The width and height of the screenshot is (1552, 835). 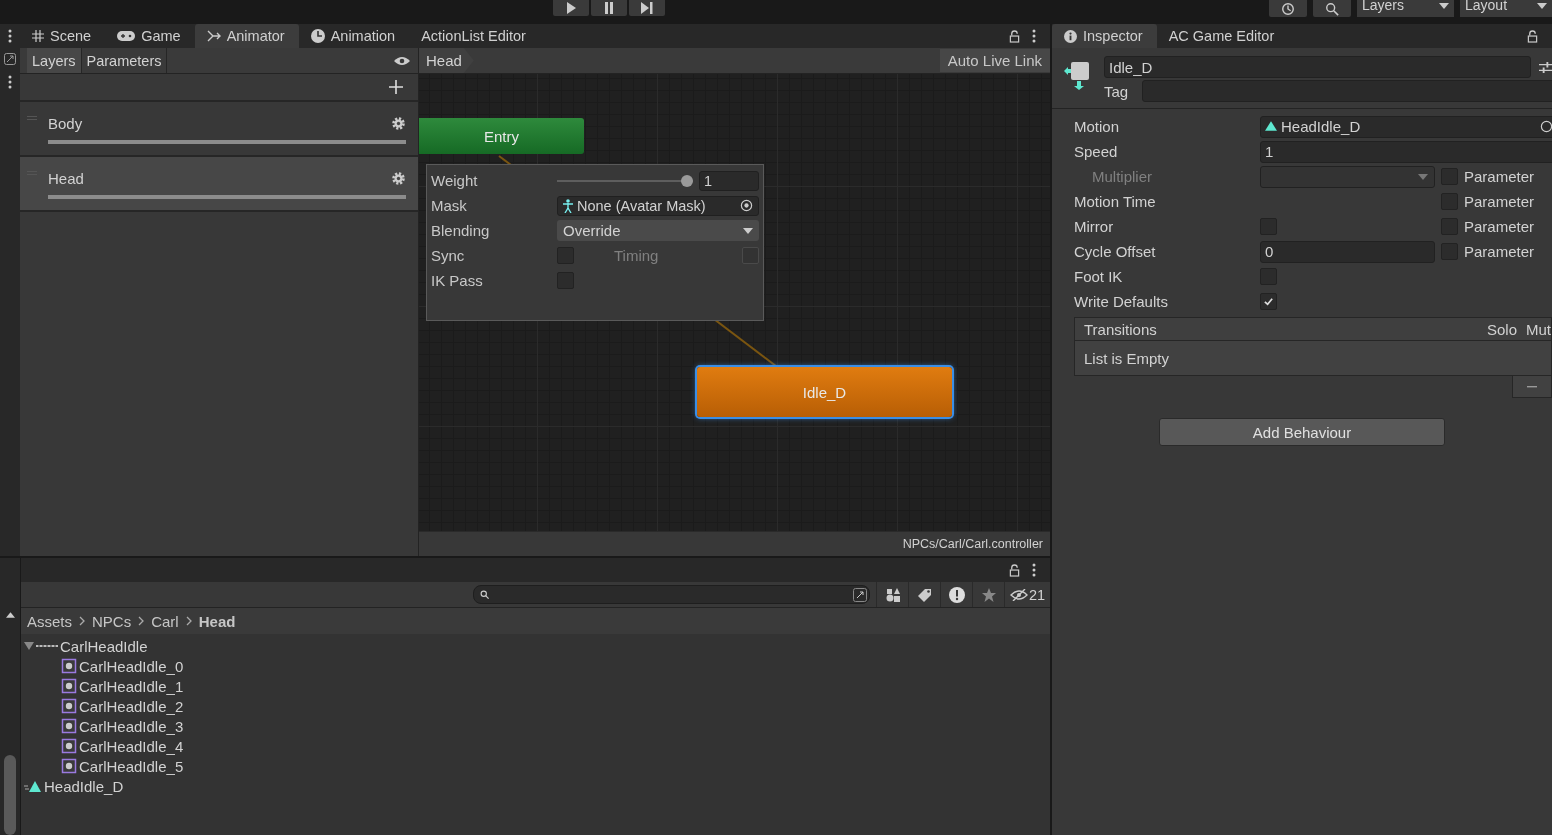 What do you see at coordinates (219, 184) in the screenshot?
I see `layer-item: Head` at bounding box center [219, 184].